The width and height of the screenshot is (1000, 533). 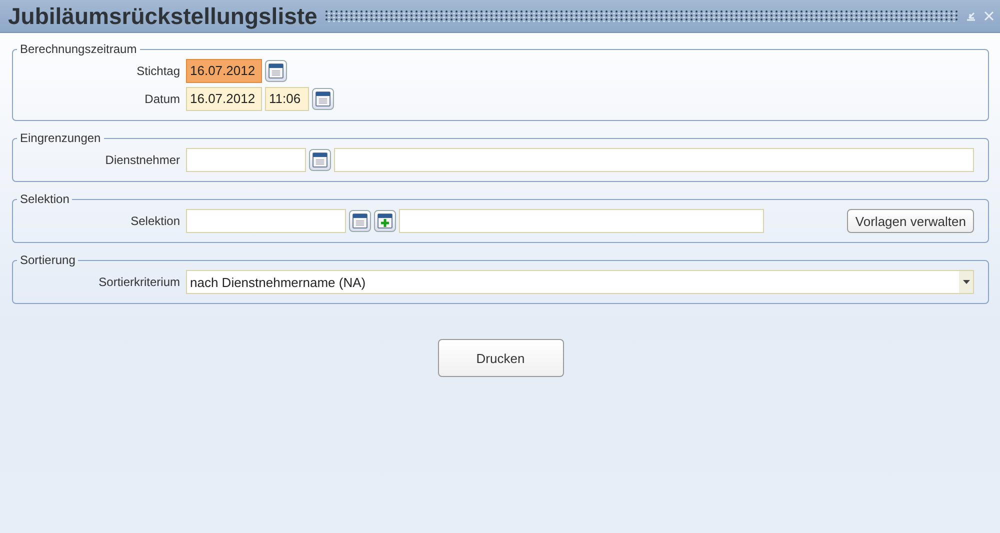 I want to click on group-legend: Eingrenzungen, so click(x=60, y=138).